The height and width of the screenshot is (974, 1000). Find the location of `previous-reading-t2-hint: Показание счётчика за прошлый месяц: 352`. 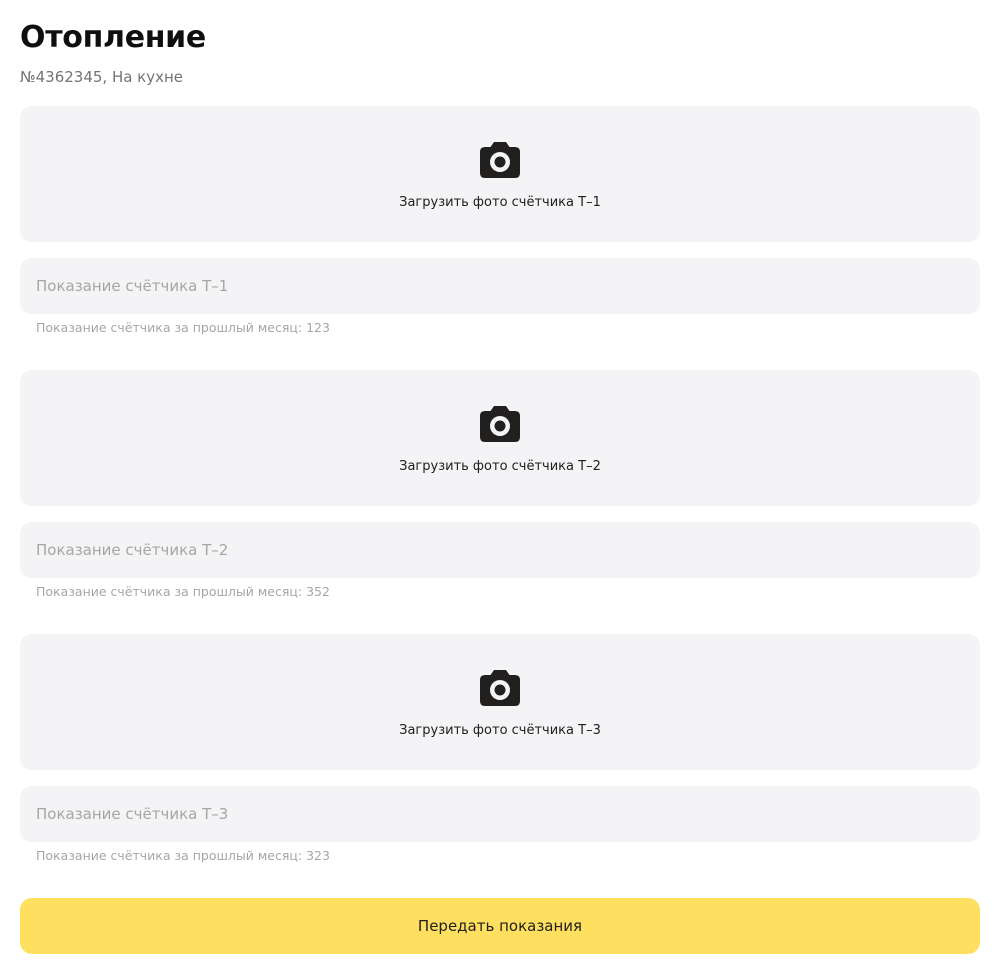

previous-reading-t2-hint: Показание счётчика за прошлый месяц: 352 is located at coordinates (183, 591).